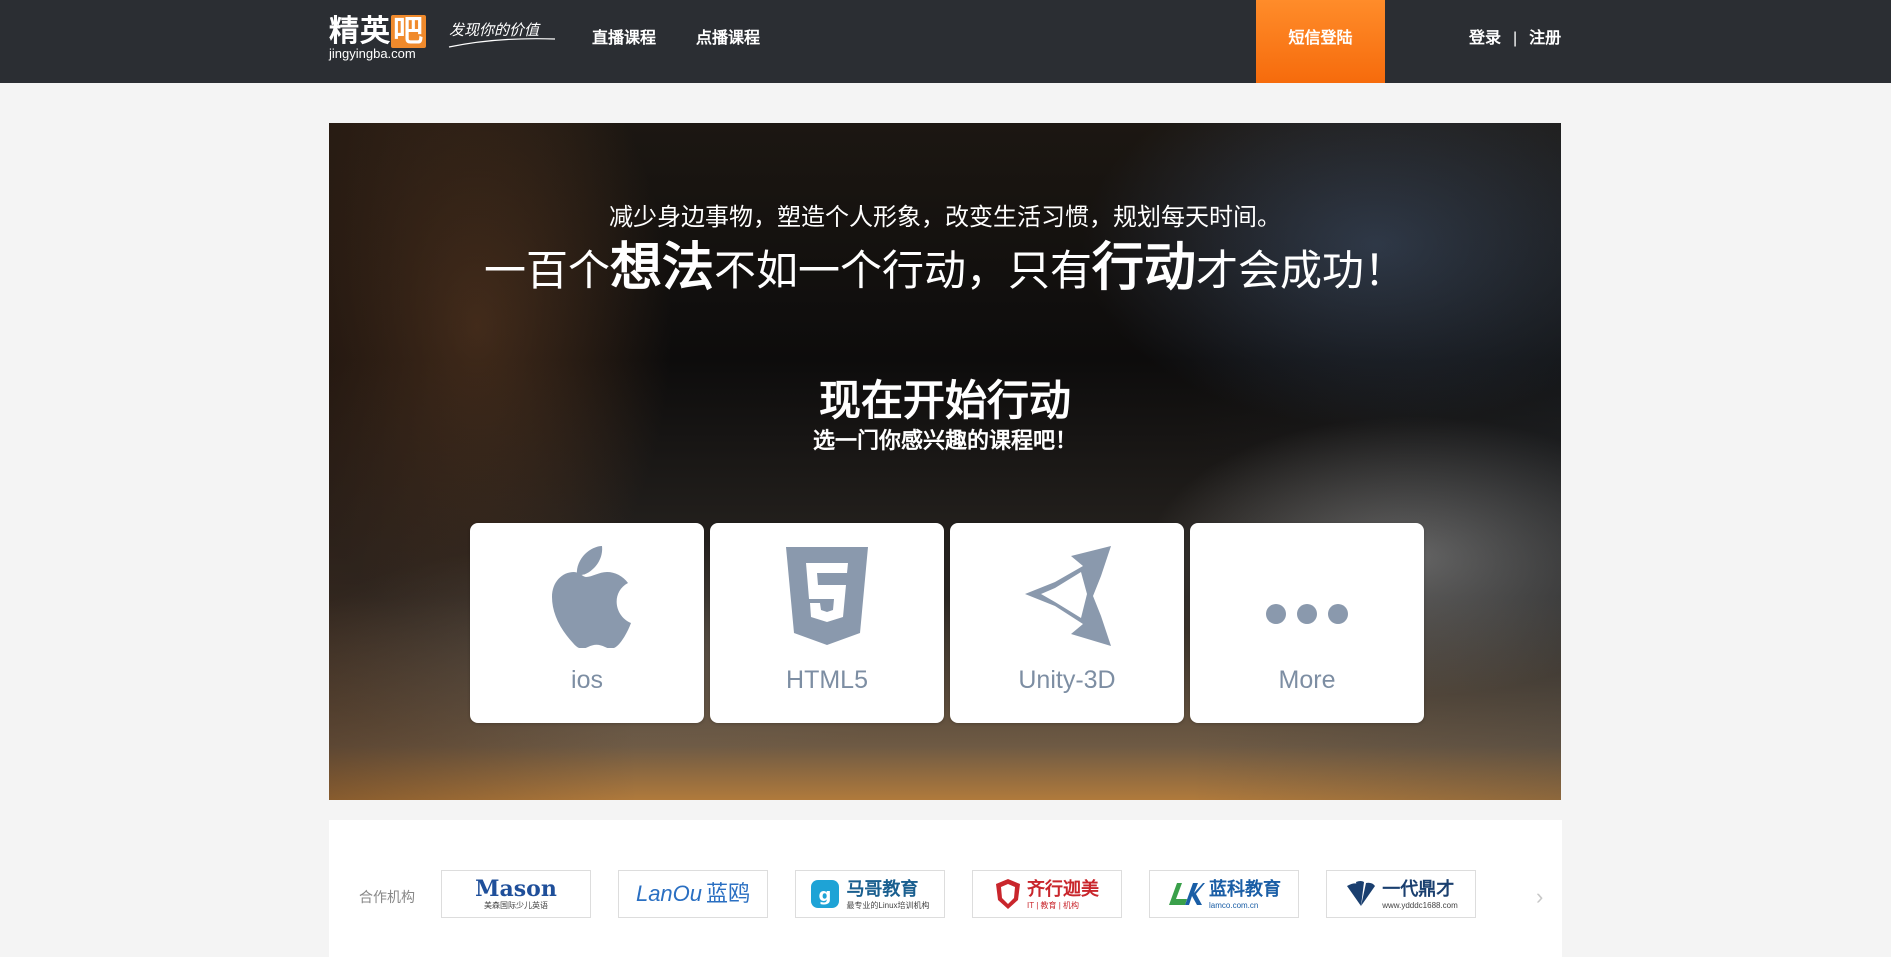 The width and height of the screenshot is (1891, 957). Describe the element at coordinates (377, 31) in the screenshot. I see `logo-brand-cn: 精英吧` at that location.